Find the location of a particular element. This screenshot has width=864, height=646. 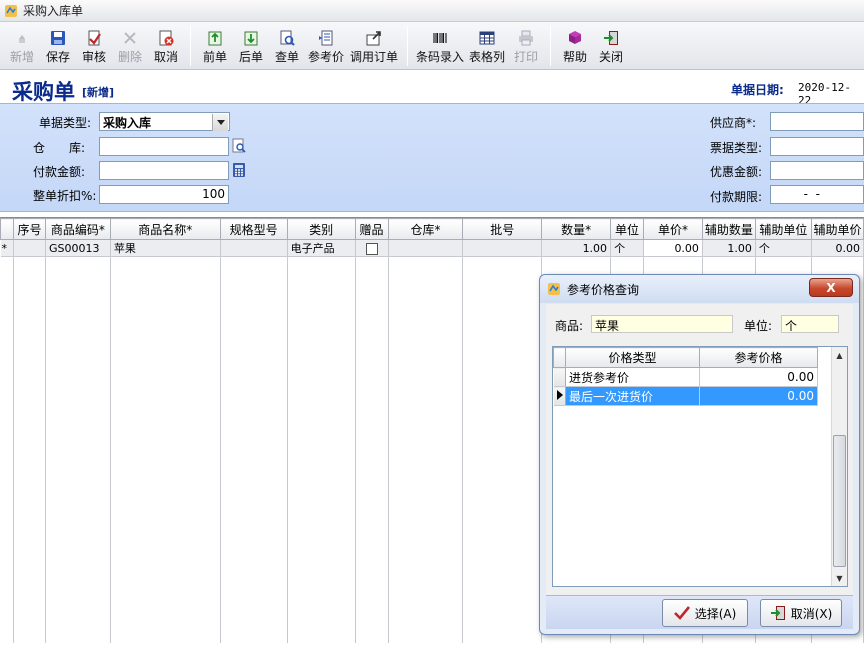

cell-warehouse is located at coordinates (426, 248).